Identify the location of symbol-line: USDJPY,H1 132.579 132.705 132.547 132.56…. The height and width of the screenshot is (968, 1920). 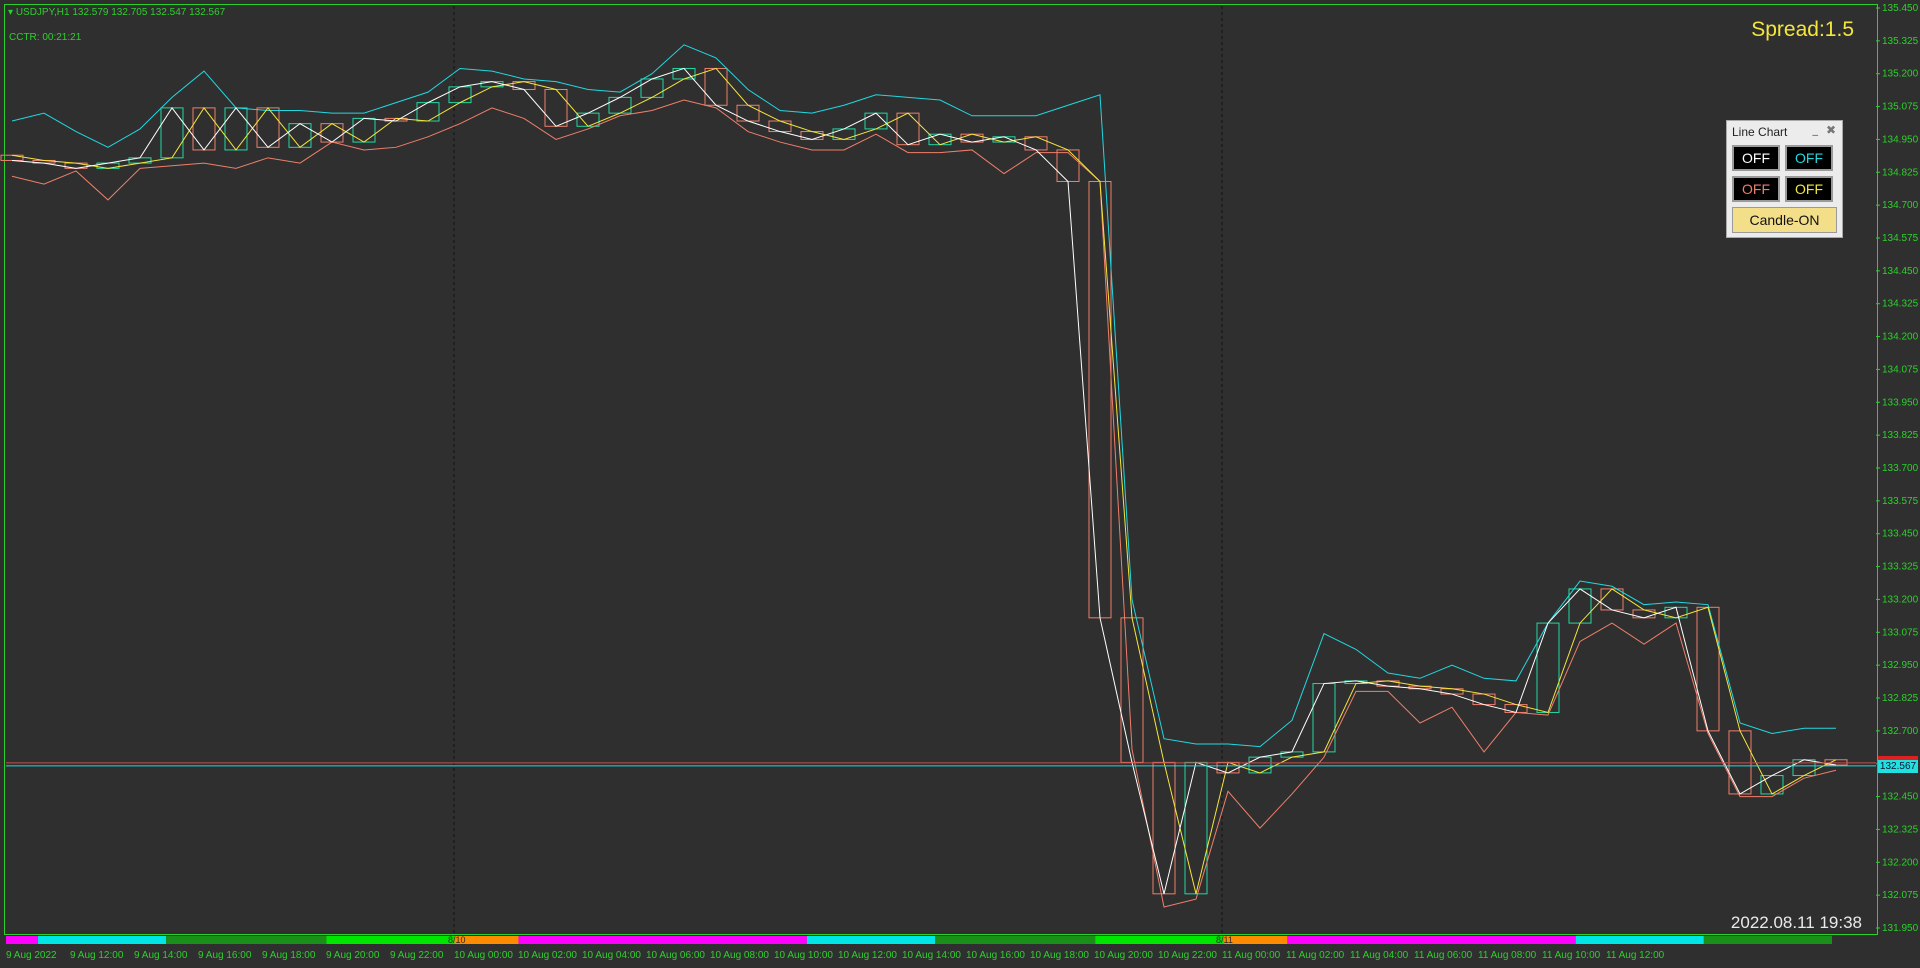
(120, 12).